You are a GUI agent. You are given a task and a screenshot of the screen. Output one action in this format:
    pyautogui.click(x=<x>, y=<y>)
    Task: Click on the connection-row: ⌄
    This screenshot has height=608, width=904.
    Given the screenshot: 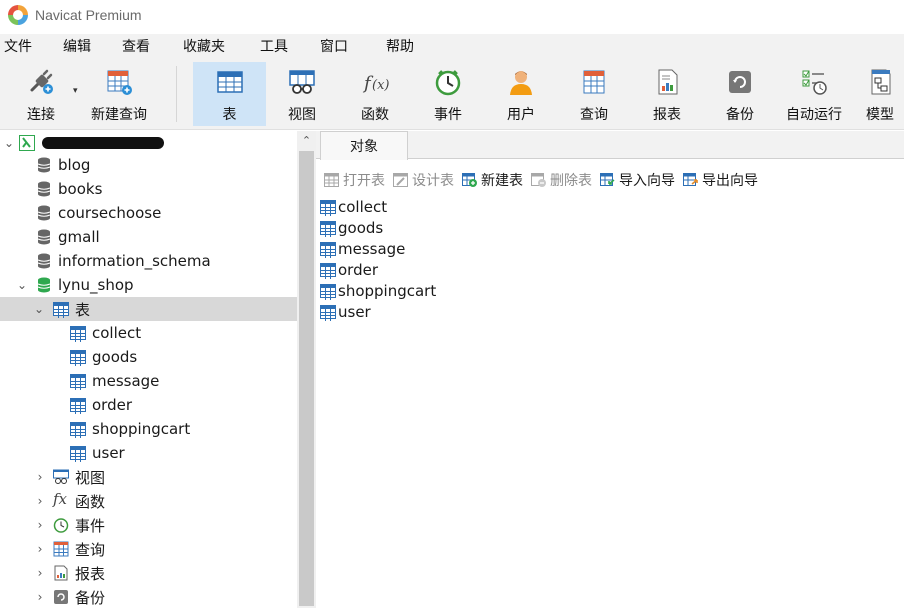 What is the action you would take?
    pyautogui.click(x=148, y=143)
    